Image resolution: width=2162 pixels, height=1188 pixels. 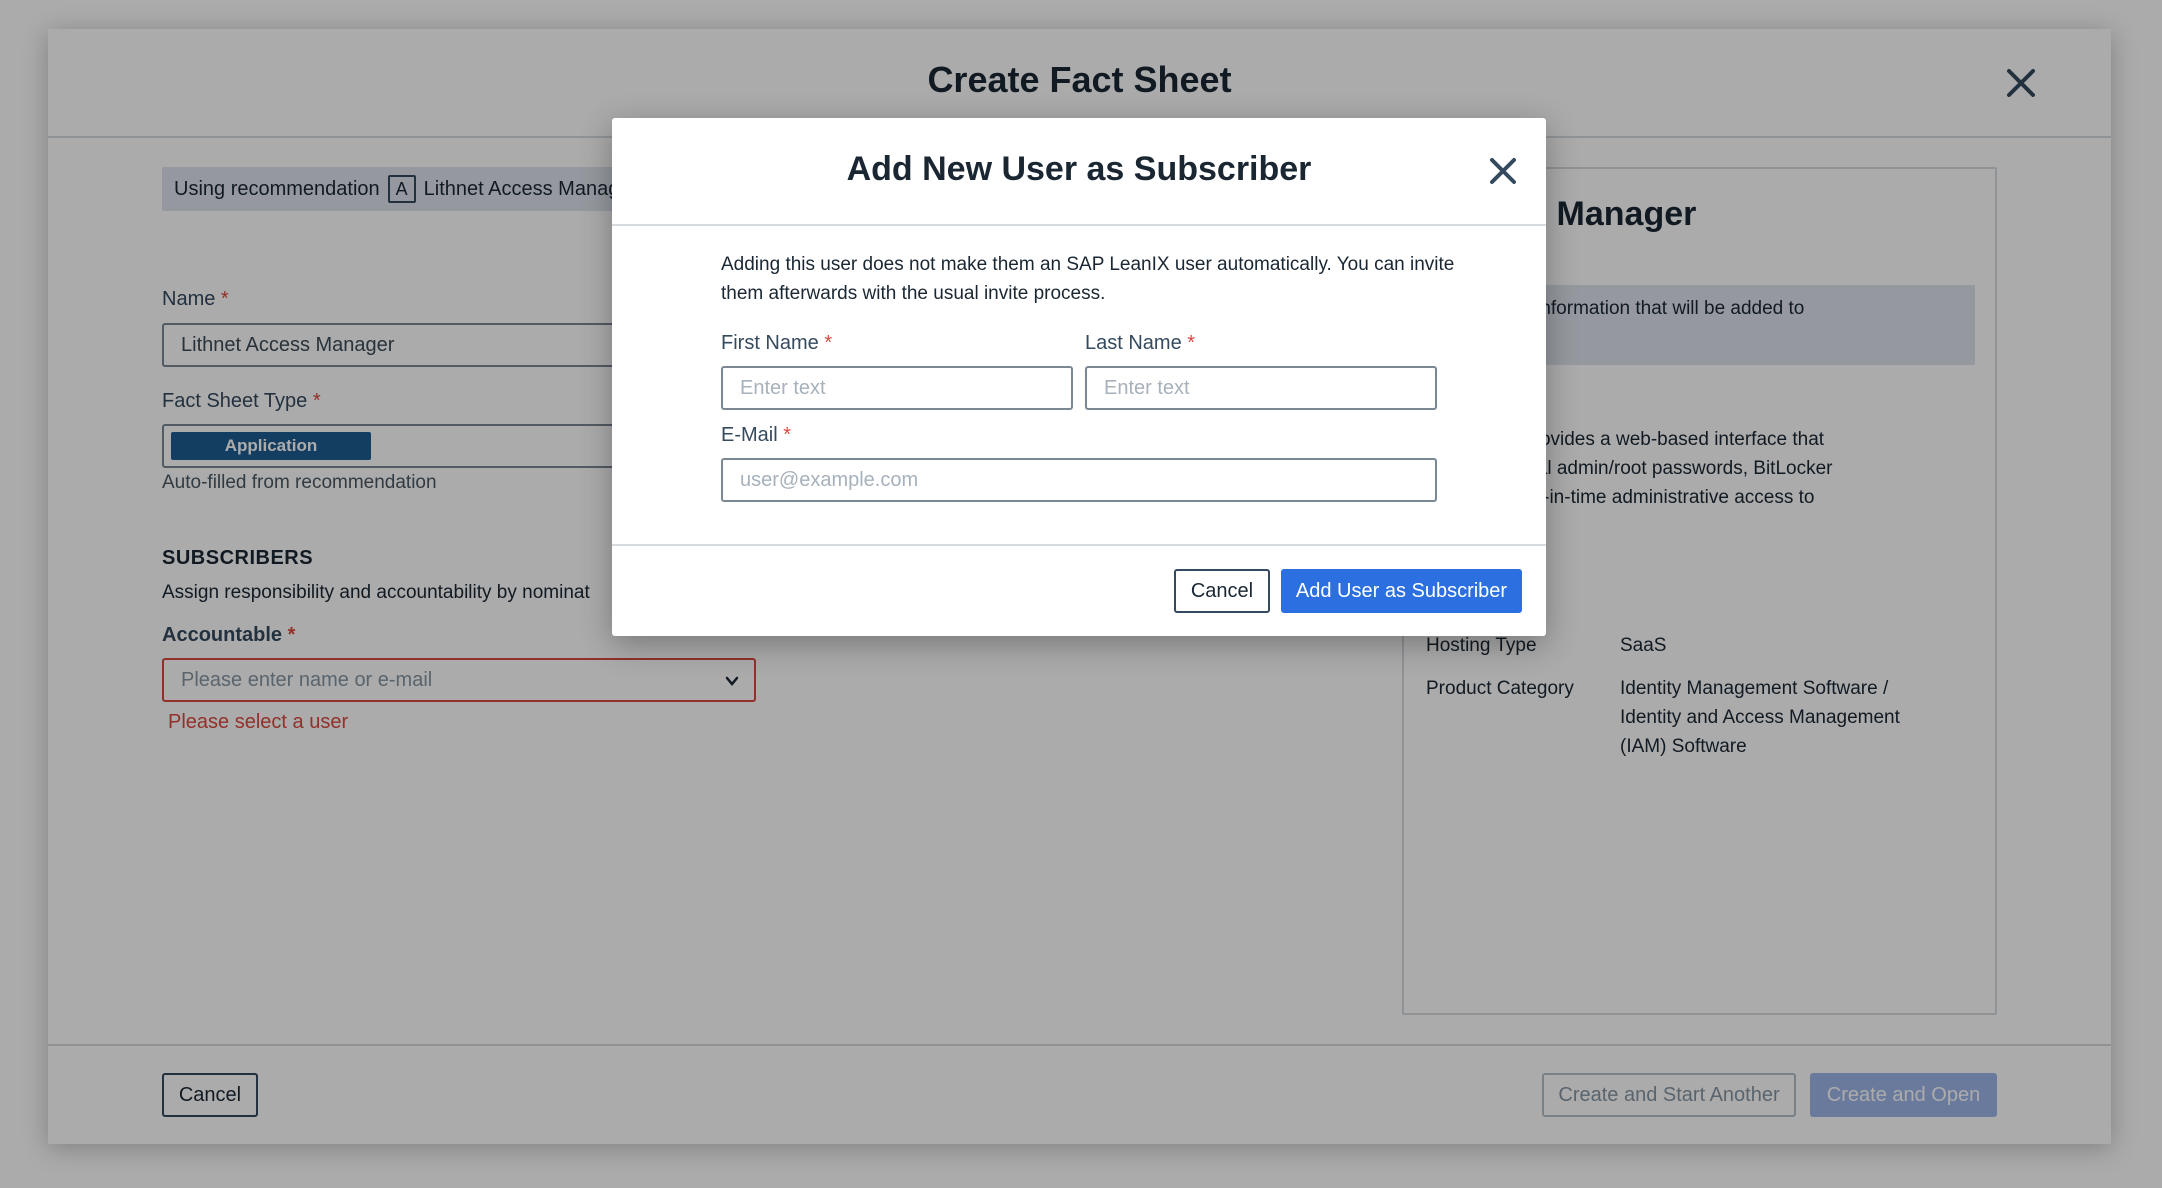 I want to click on modal-header: Add New User as Subscriber, so click(x=1079, y=172).